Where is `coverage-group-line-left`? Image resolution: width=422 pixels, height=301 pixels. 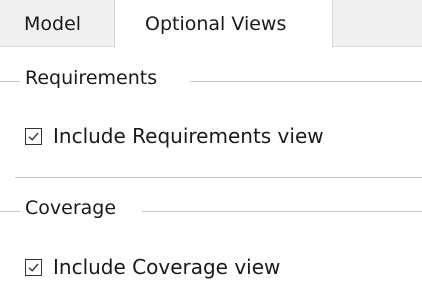 coverage-group-line-left is located at coordinates (10, 211).